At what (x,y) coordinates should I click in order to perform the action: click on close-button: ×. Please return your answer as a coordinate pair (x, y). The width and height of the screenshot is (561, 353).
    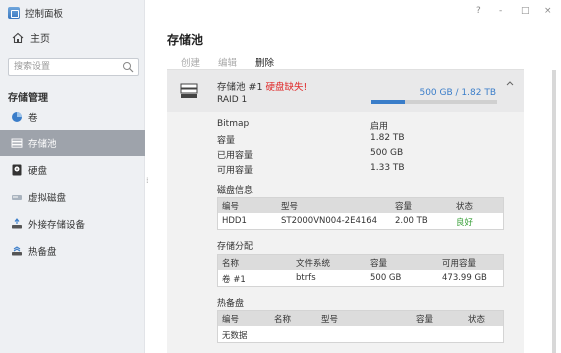
    Looking at the image, I should click on (548, 11).